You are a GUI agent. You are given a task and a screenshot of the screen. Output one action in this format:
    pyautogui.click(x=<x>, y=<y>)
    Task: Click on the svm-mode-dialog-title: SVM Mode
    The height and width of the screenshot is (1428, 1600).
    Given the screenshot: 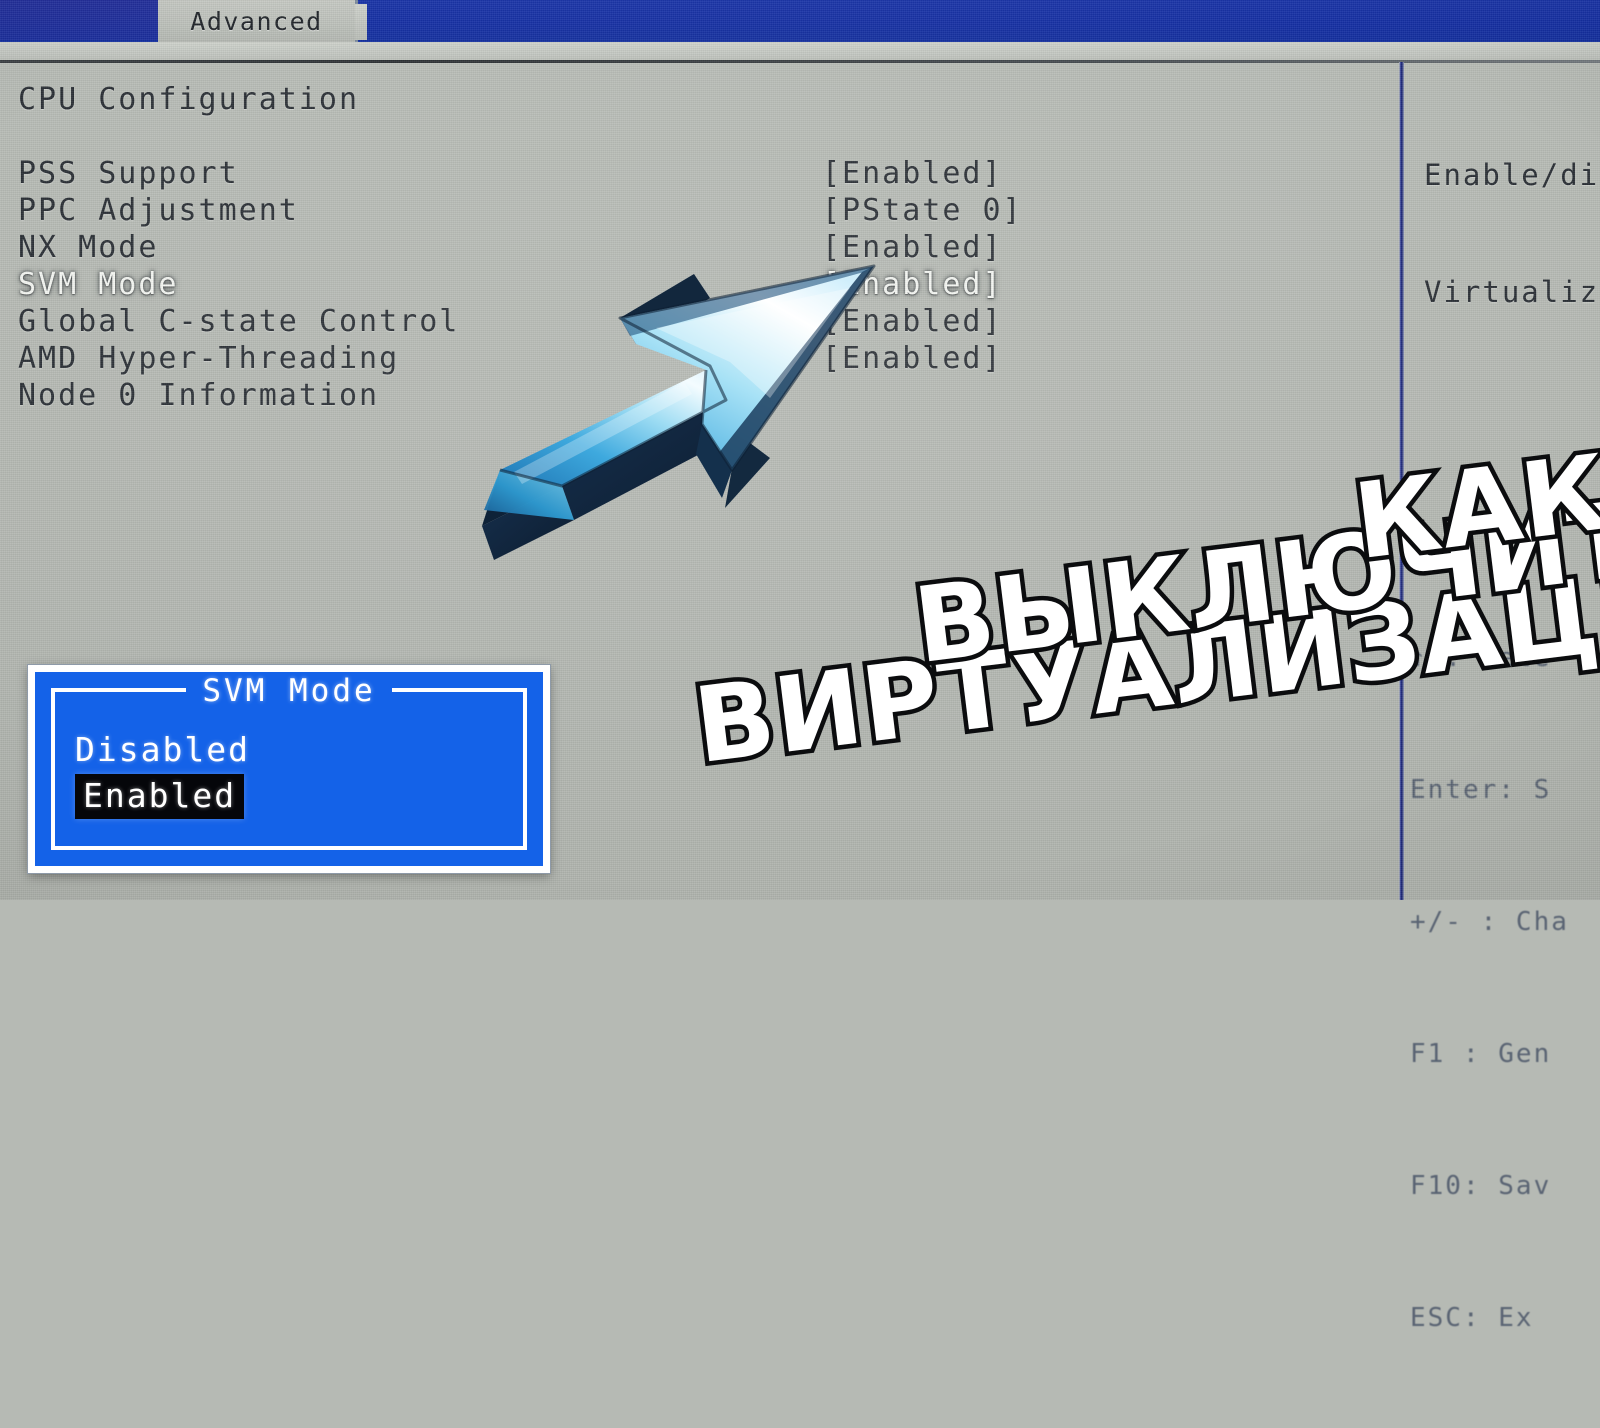 What is the action you would take?
    pyautogui.click(x=289, y=691)
    